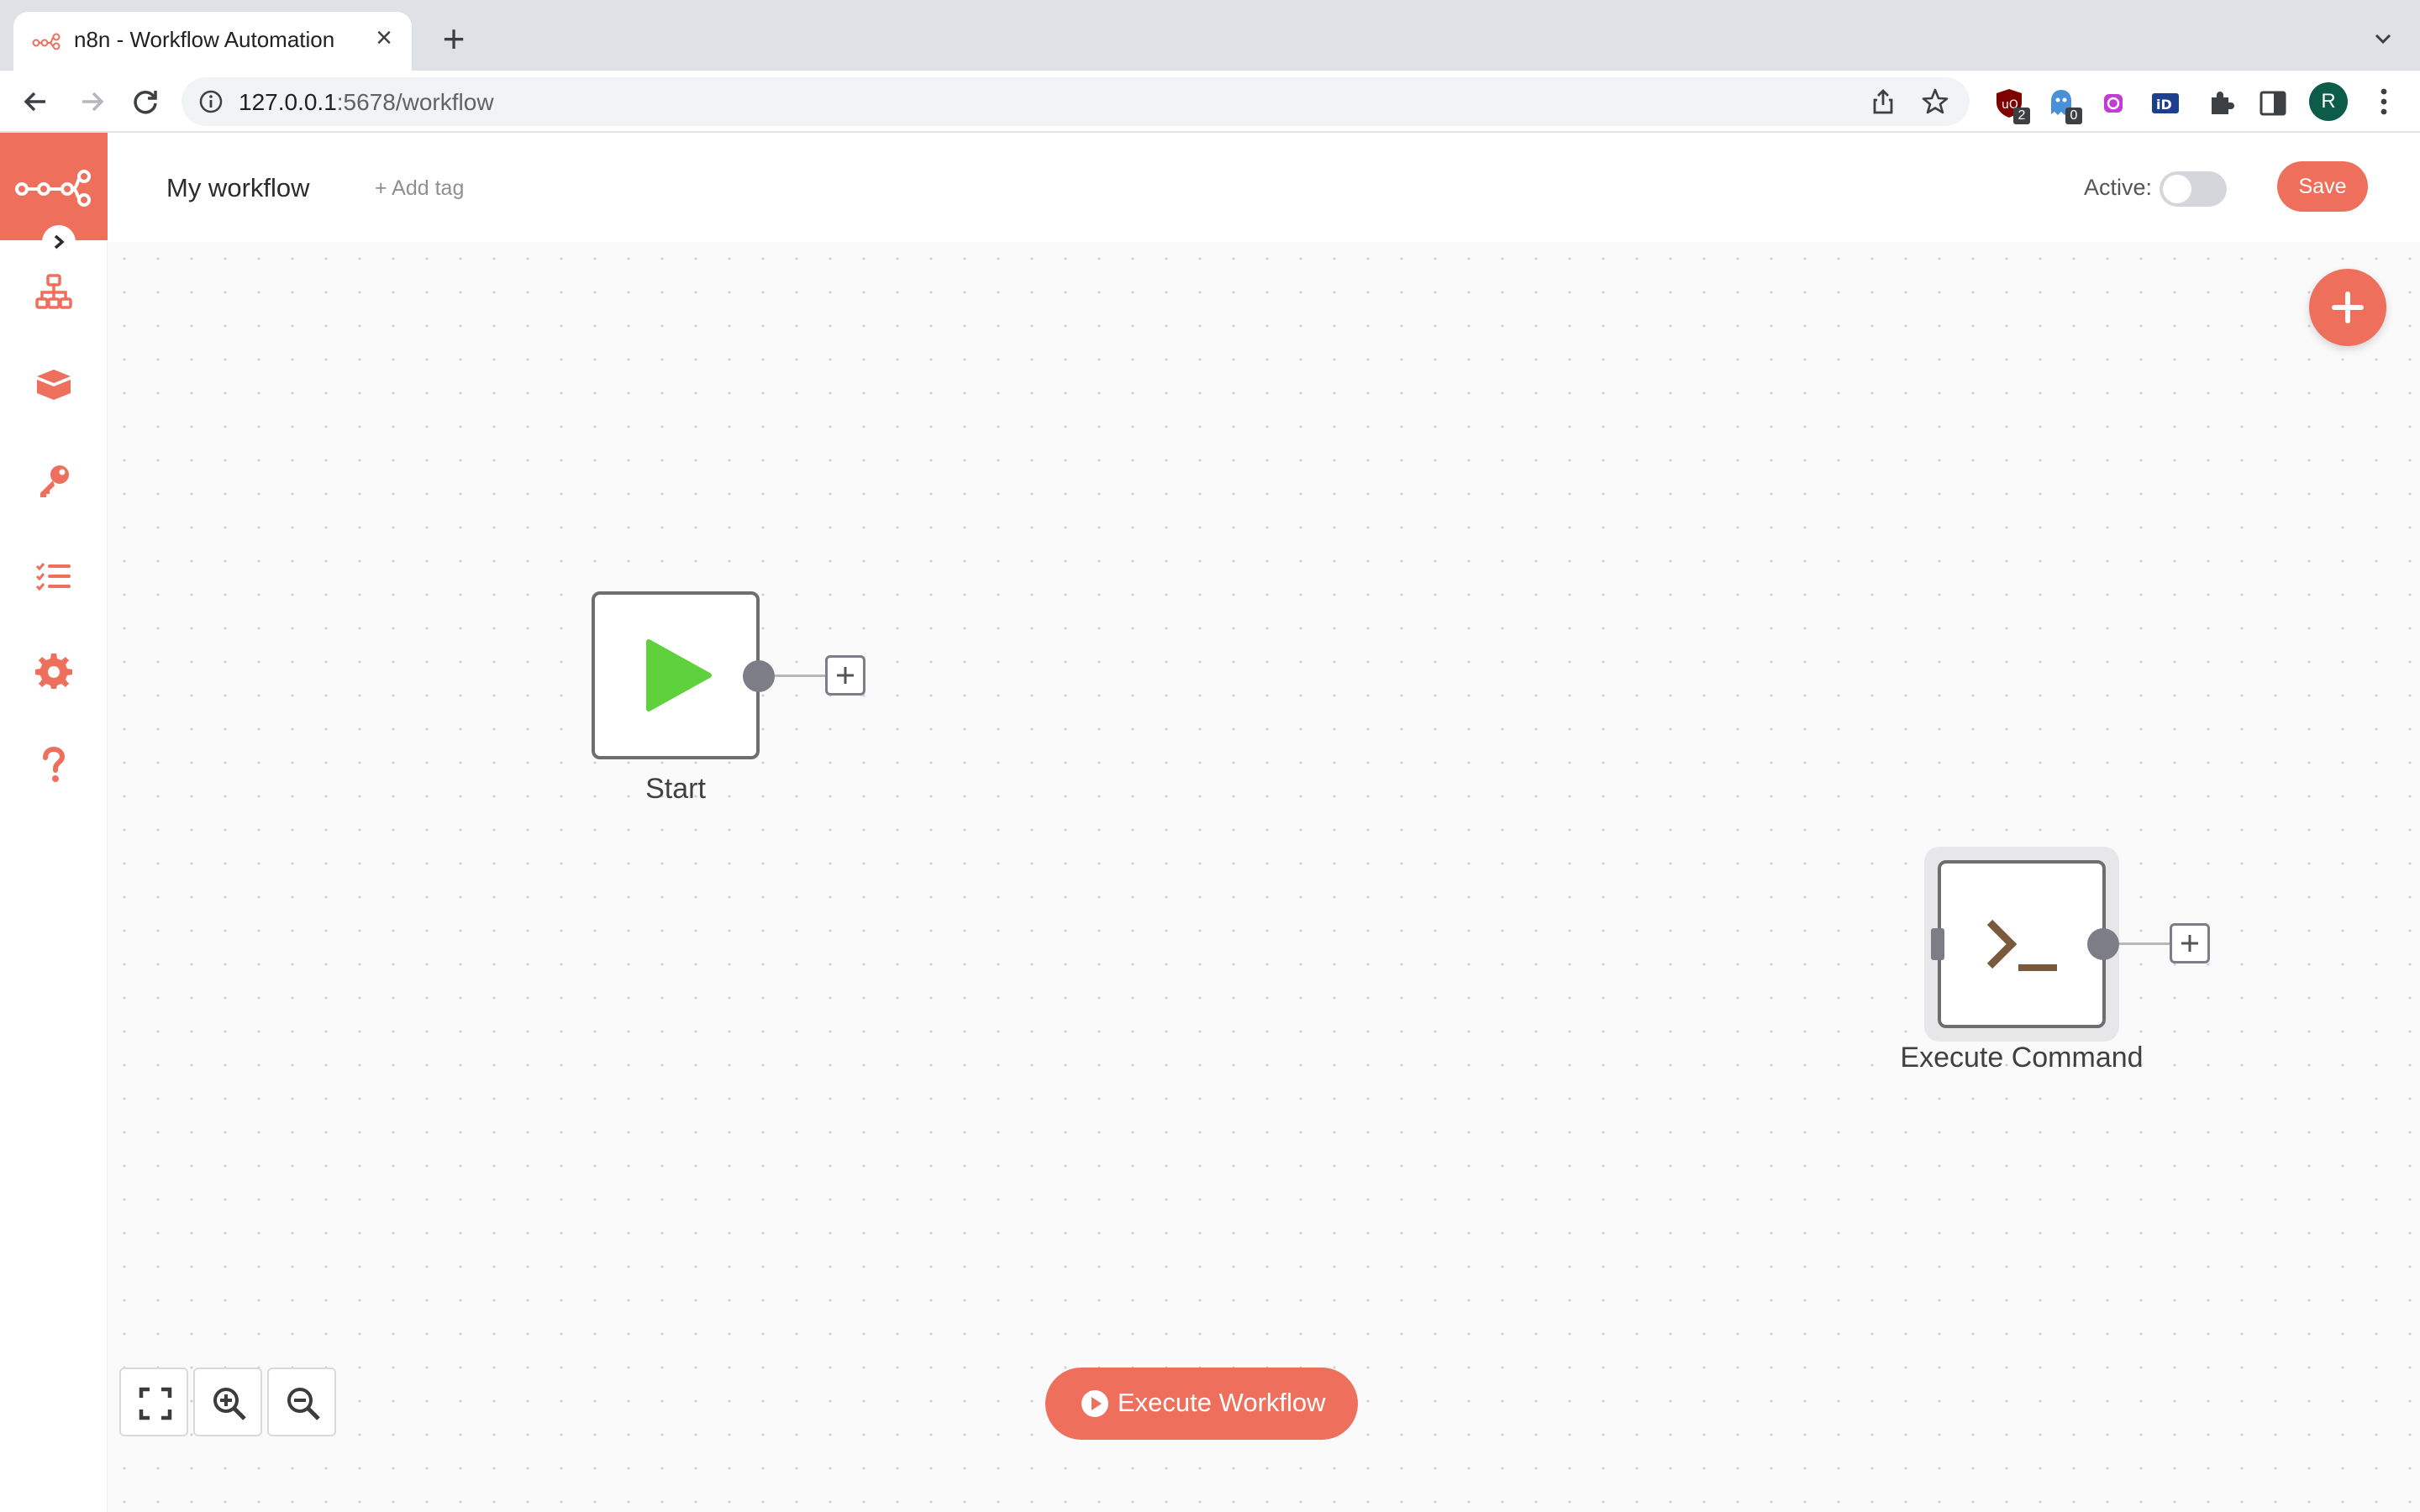 Image resolution: width=2420 pixels, height=1512 pixels. I want to click on chevron-right-icon, so click(60, 241).